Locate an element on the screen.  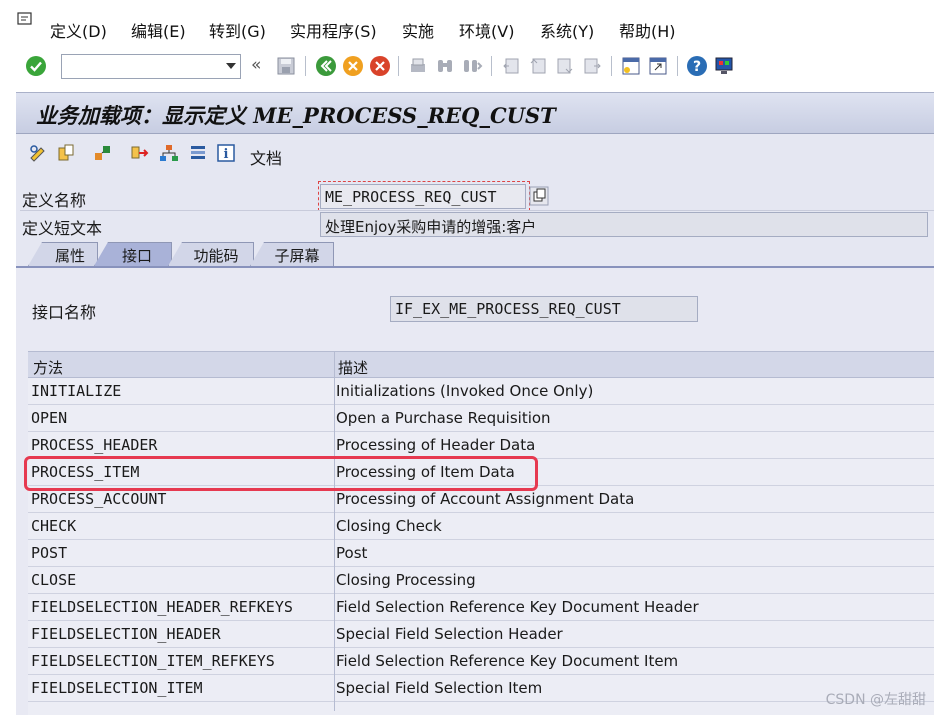
save-icon is located at coordinates (286, 66).